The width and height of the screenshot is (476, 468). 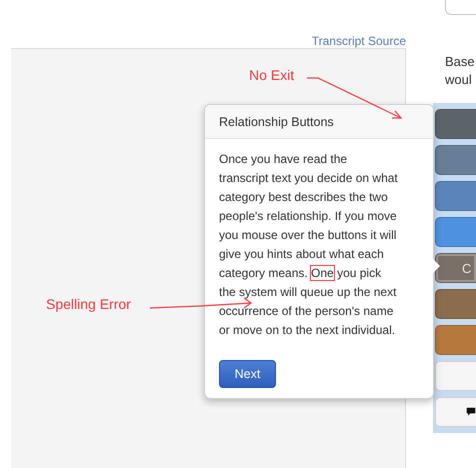 I want to click on annotation-text: Spelling Error, so click(x=88, y=304).